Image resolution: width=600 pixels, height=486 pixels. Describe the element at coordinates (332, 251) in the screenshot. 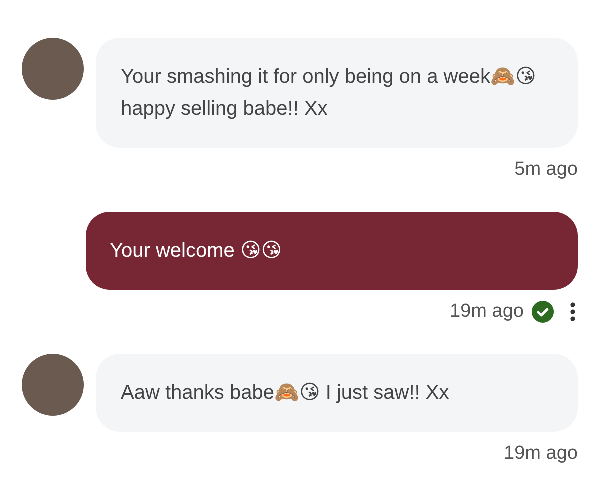

I see `message-bubble: Your welcome 😘😘` at that location.